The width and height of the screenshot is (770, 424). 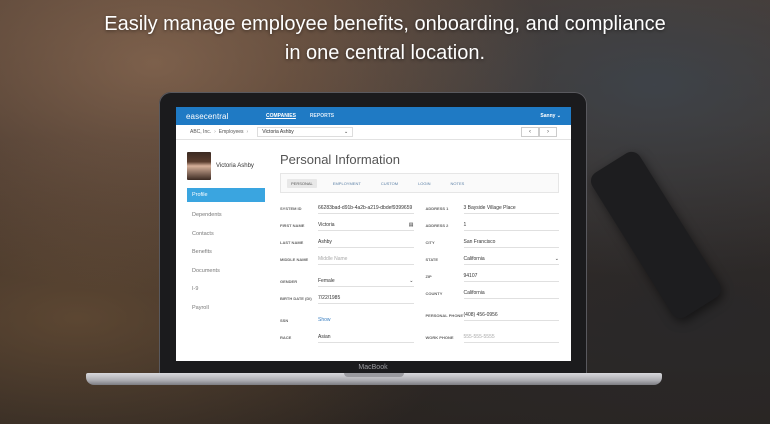 What do you see at coordinates (281, 116) in the screenshot?
I see `nav-companies: COMPANIES` at bounding box center [281, 116].